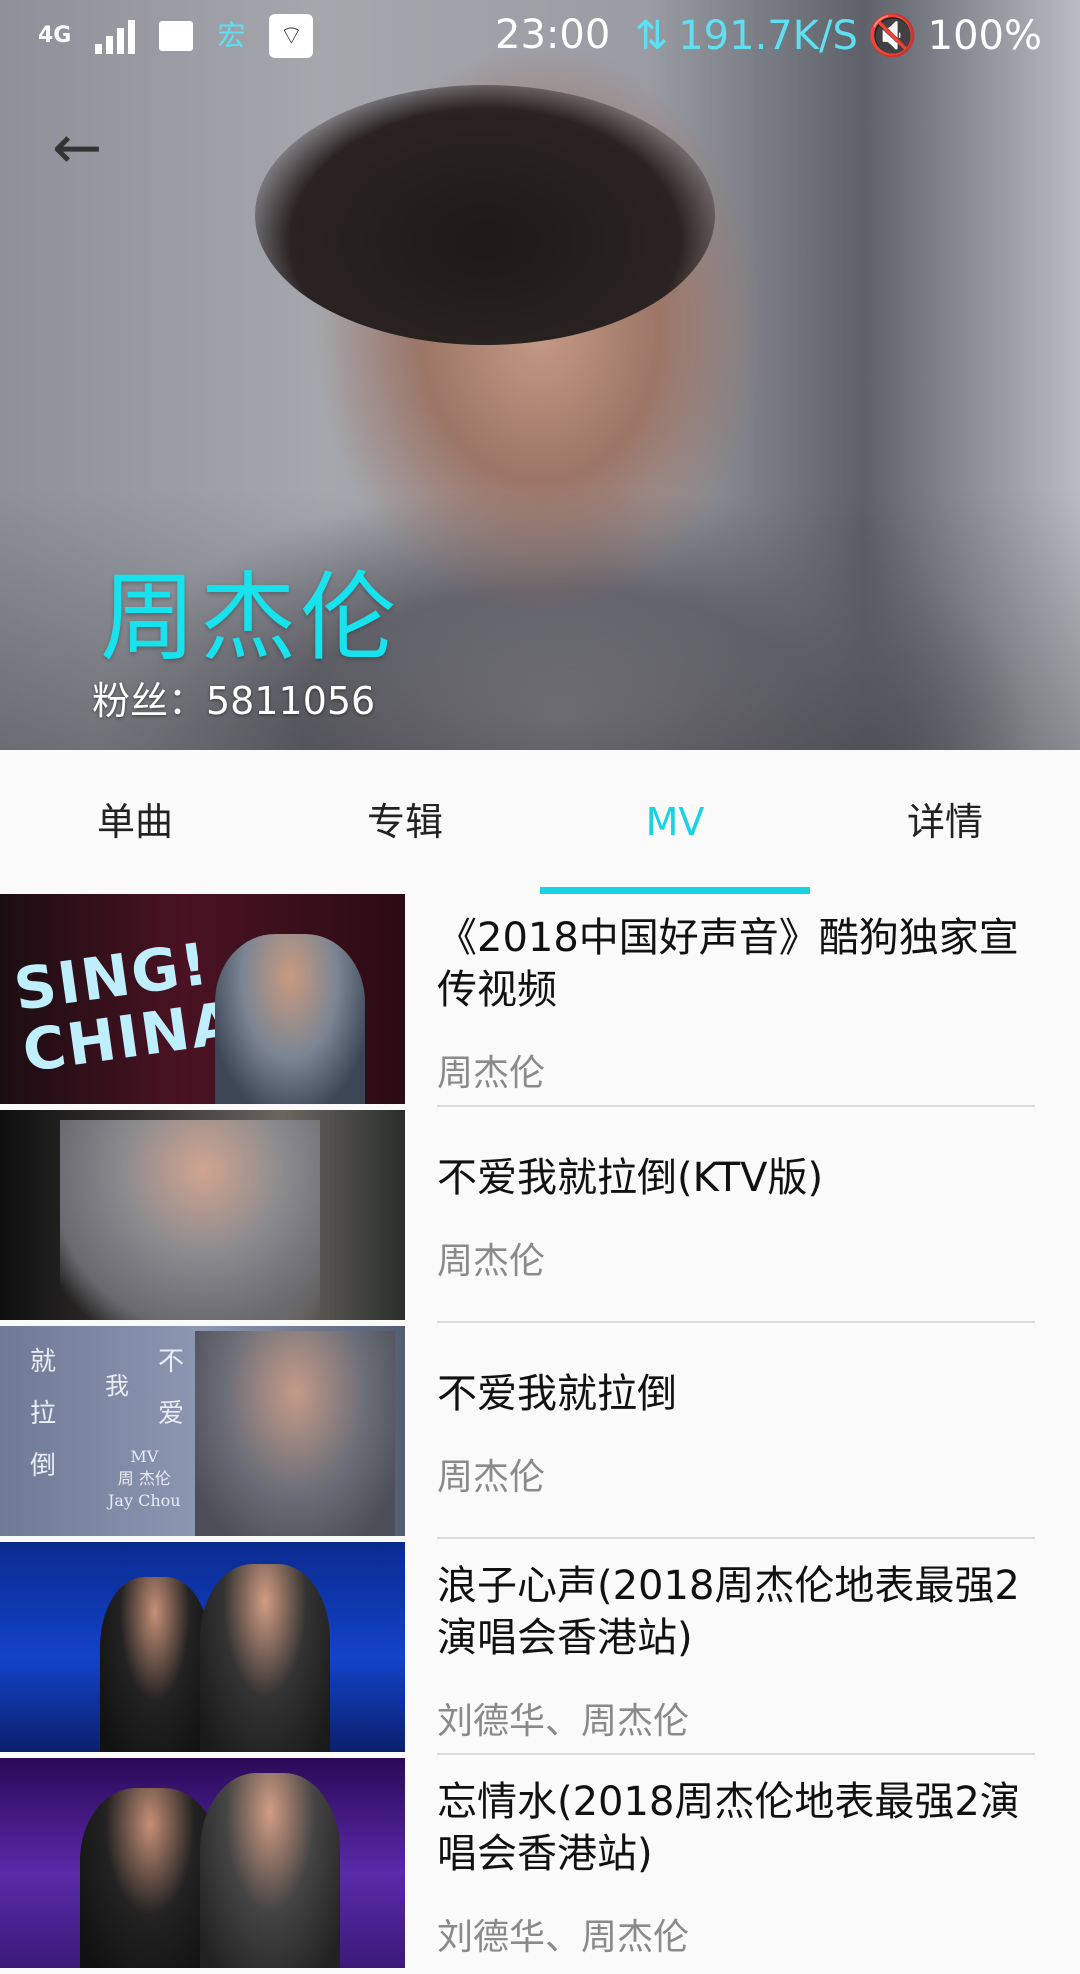  What do you see at coordinates (55, 35) in the screenshot?
I see `network-type-label: 4G` at bounding box center [55, 35].